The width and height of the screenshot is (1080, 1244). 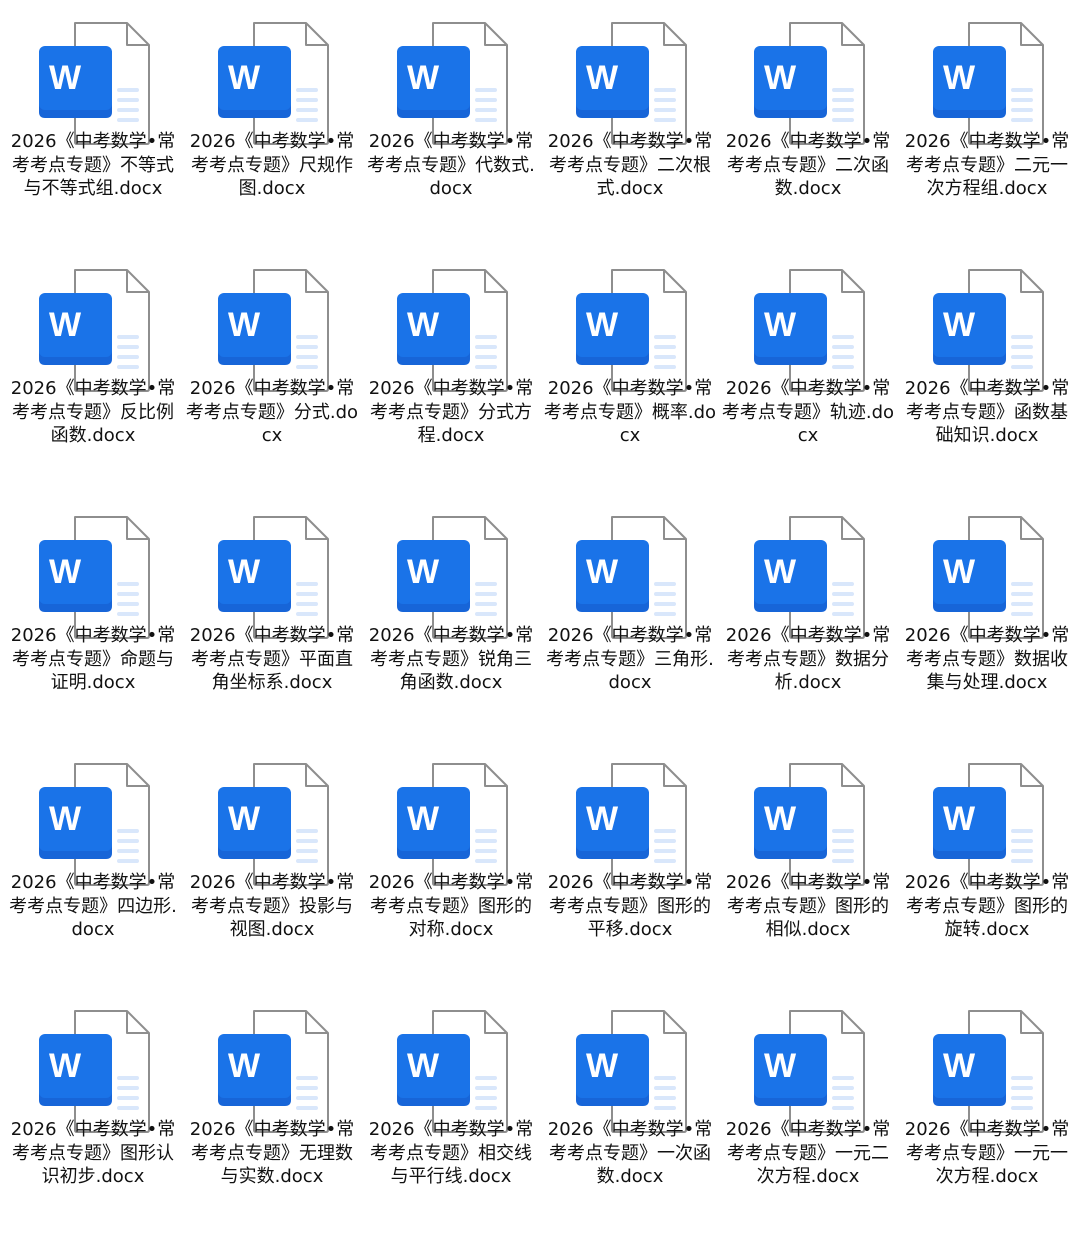 I want to click on file-name-label: 2026《中考数学•常考考点专题》相交线与平行线.docx, so click(x=451, y=1153).